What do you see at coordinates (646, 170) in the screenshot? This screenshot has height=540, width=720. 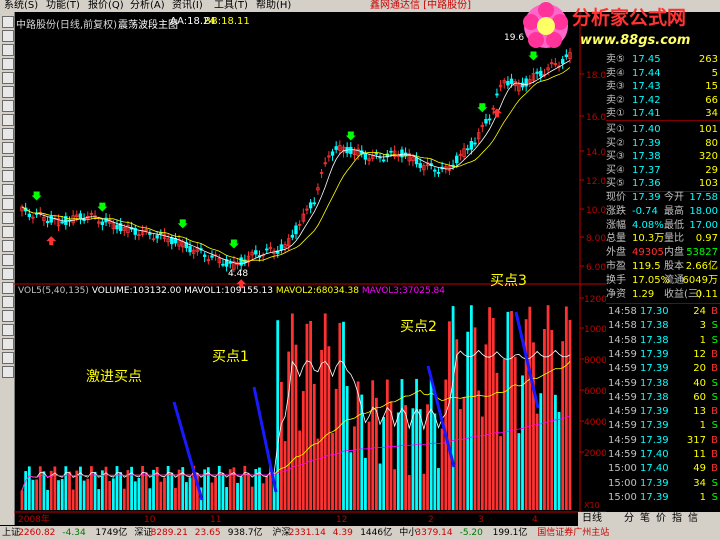 I see `quote-cell: 17.37` at bounding box center [646, 170].